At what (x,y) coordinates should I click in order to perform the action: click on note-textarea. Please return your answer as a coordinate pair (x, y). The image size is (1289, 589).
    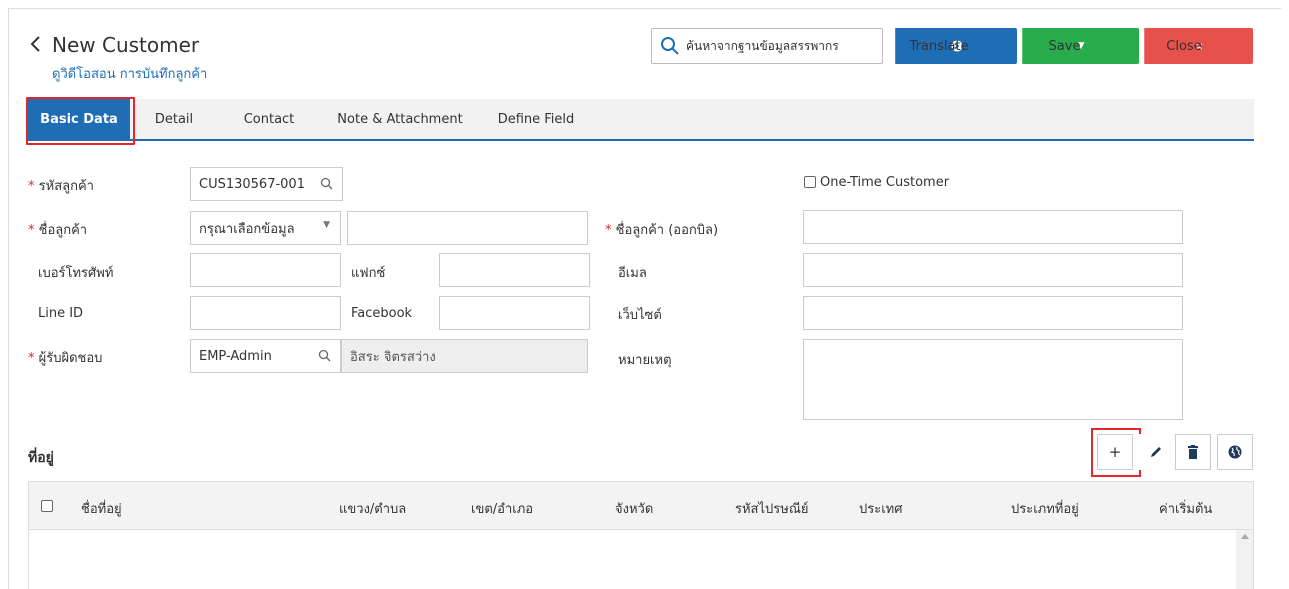
    Looking at the image, I should click on (993, 379).